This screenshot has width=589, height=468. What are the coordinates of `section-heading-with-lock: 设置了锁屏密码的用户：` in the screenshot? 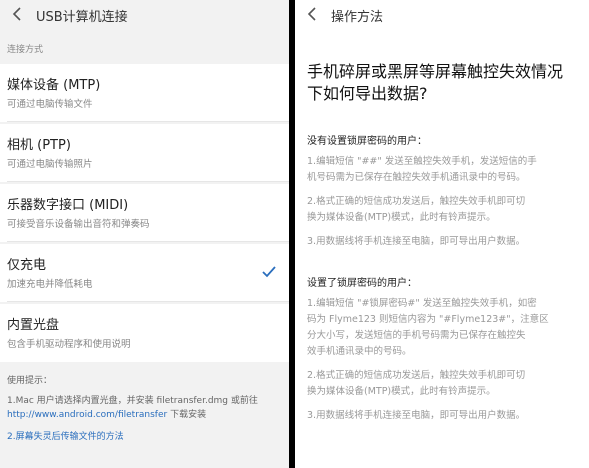 It's located at (362, 283).